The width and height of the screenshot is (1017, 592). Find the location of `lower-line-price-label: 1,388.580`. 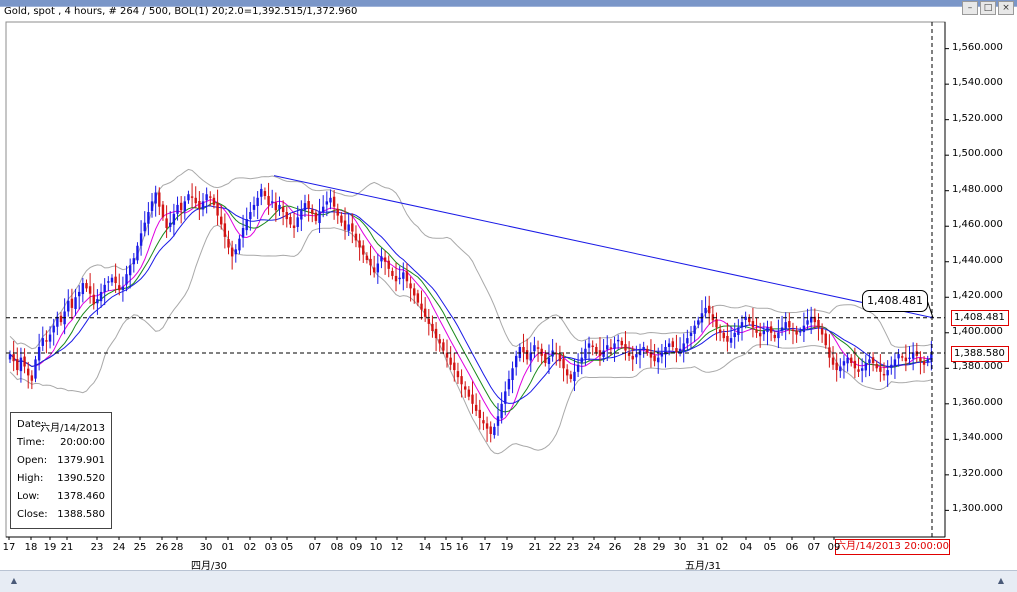

lower-line-price-label: 1,388.580 is located at coordinates (980, 354).